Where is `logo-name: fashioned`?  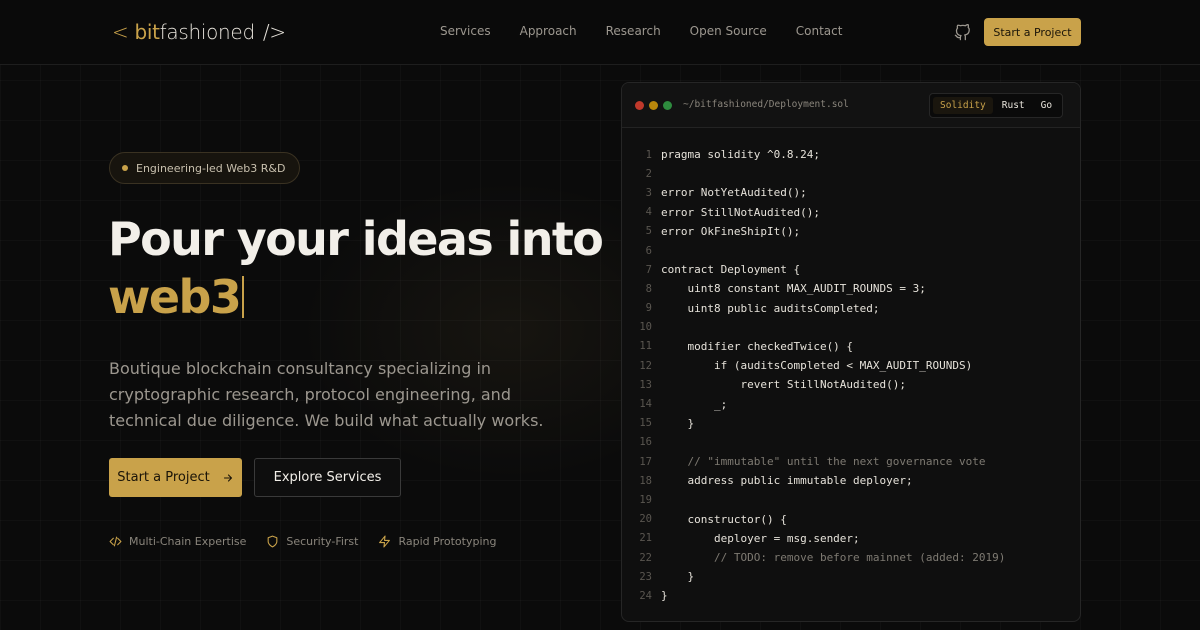 logo-name: fashioned is located at coordinates (207, 32).